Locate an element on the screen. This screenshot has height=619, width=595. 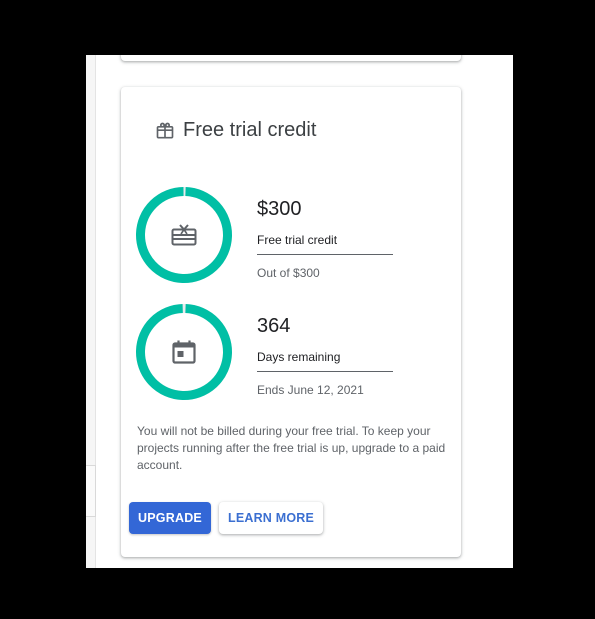
days-subtext: Ends June 12, 2021 is located at coordinates (310, 390).